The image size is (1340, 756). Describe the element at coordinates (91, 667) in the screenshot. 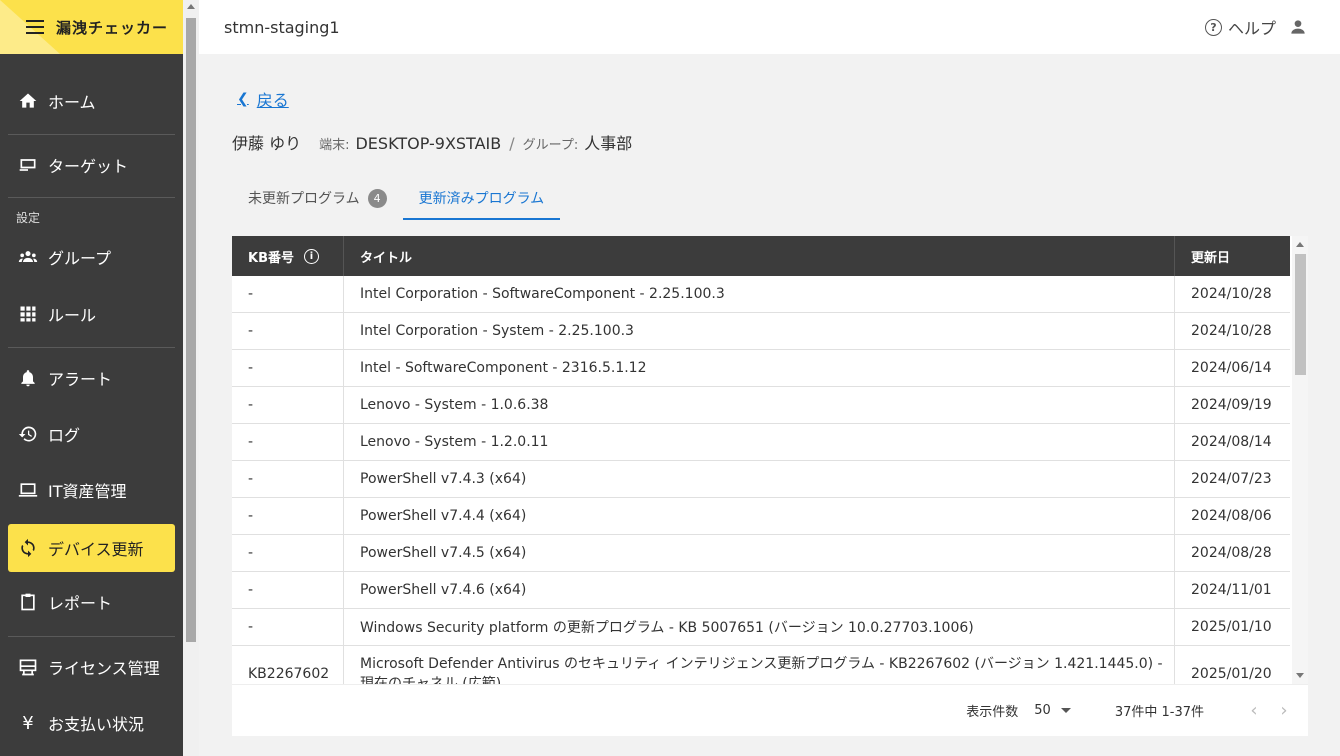

I see `sidebar-item-license: ライセンス管理` at that location.